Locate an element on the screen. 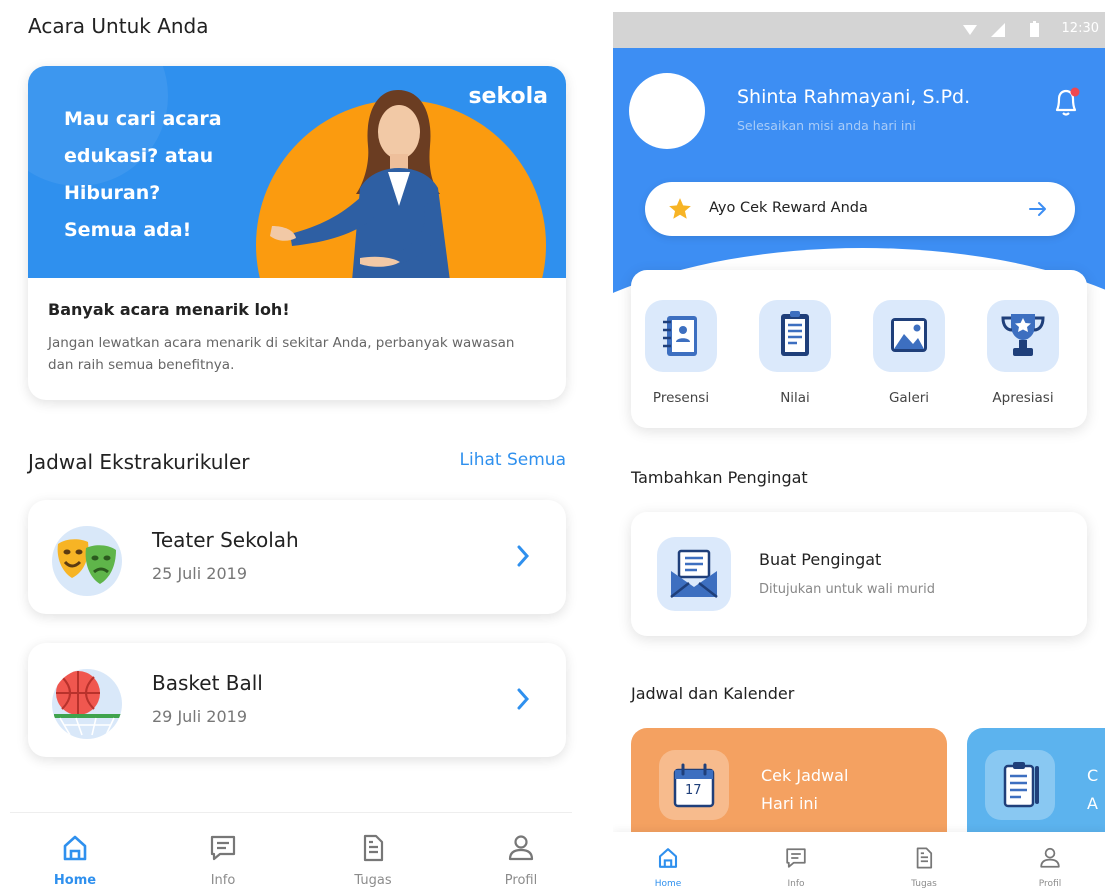 This screenshot has width=1105, height=895. trophy-icon is located at coordinates (1023, 336).